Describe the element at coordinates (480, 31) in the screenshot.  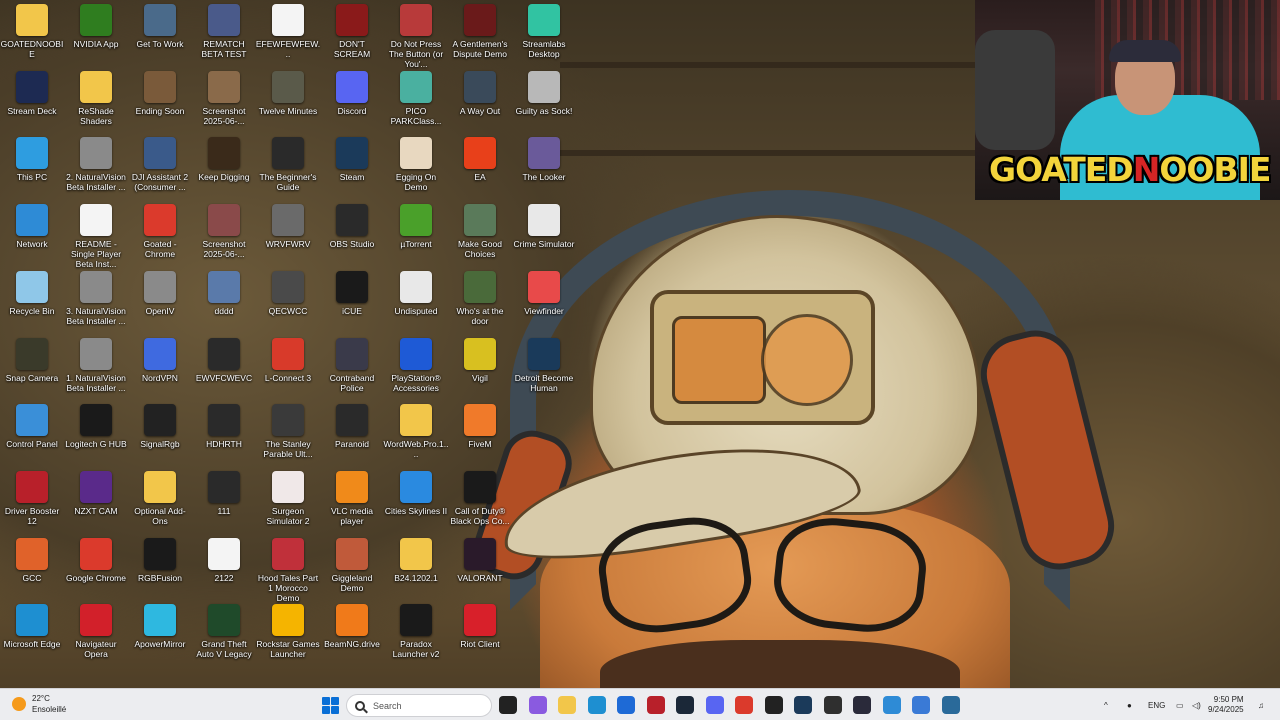
I see `desktop-icon: A Gentlemen's Dispute Demo` at that location.